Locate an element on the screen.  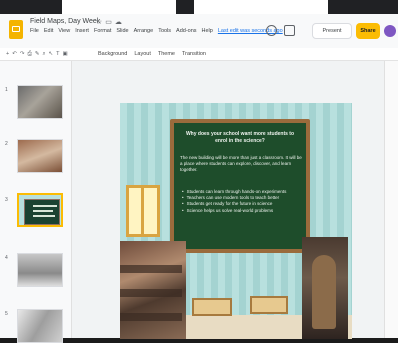
comment-icon is located at coordinates (271, 30).